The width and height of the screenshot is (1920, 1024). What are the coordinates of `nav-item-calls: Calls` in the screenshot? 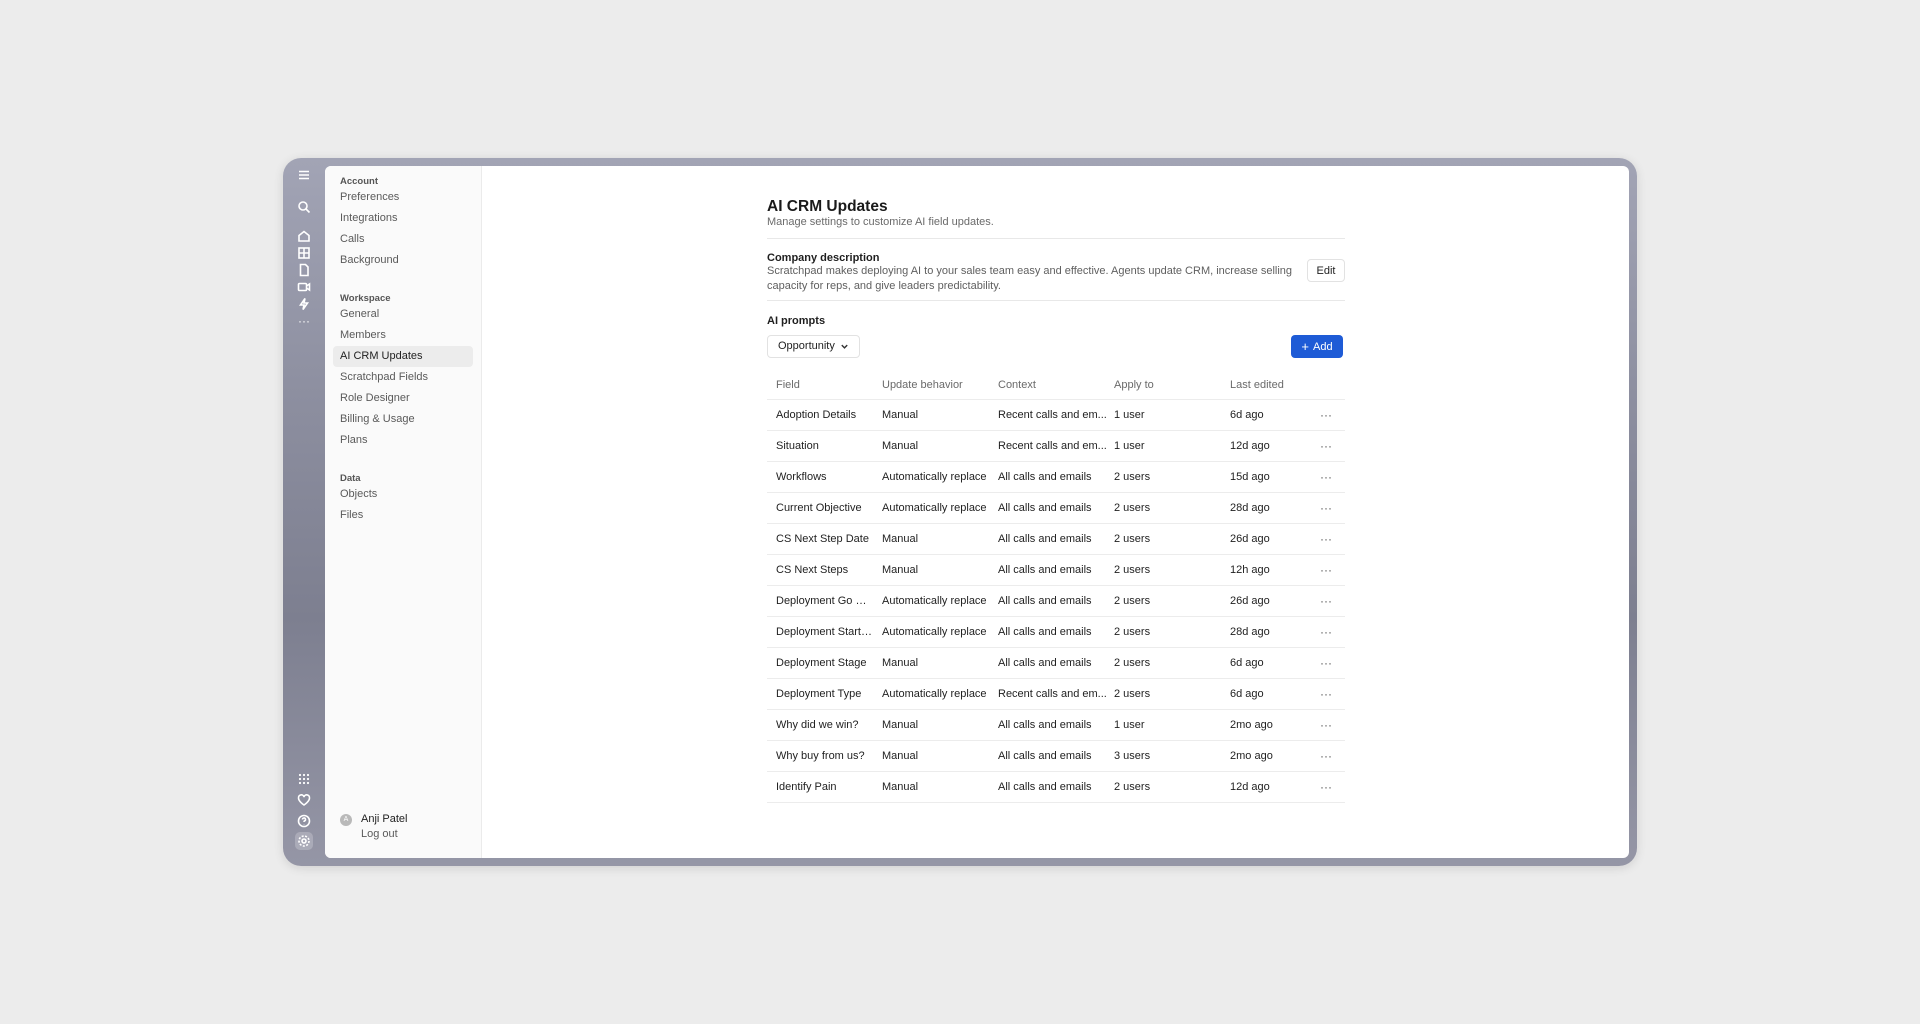 It's located at (403, 239).